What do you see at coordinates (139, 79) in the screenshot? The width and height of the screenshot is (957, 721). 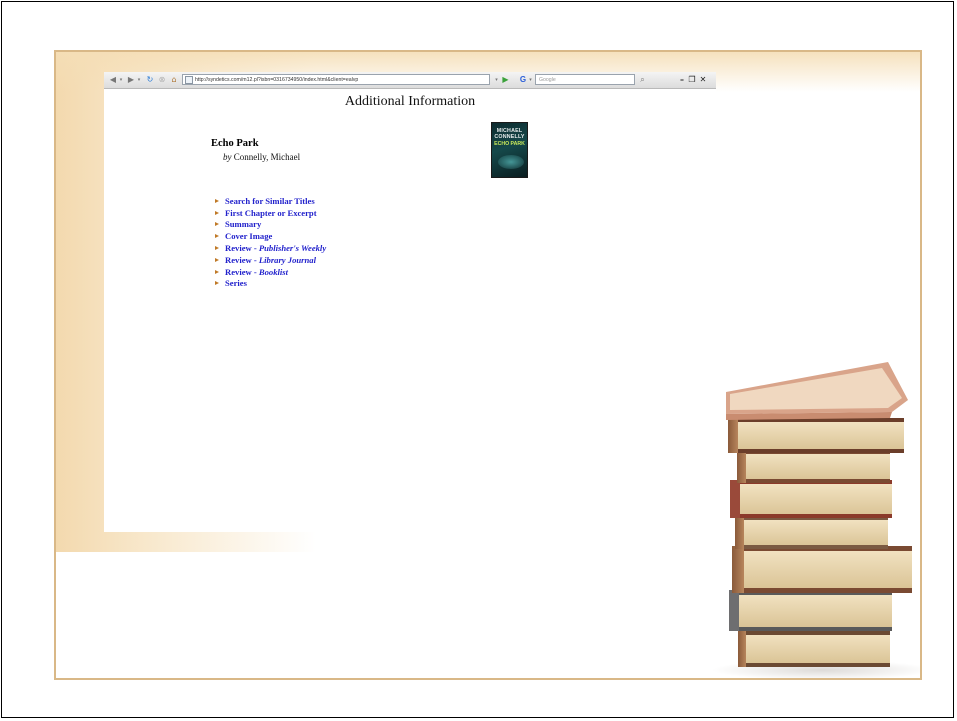 I see `forward-dropdown-icon: ▾` at bounding box center [139, 79].